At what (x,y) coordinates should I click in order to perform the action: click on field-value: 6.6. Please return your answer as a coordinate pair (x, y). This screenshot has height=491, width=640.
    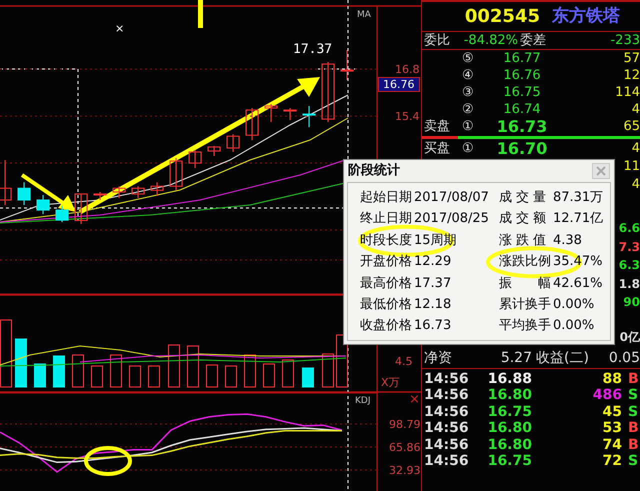
    Looking at the image, I should click on (629, 229).